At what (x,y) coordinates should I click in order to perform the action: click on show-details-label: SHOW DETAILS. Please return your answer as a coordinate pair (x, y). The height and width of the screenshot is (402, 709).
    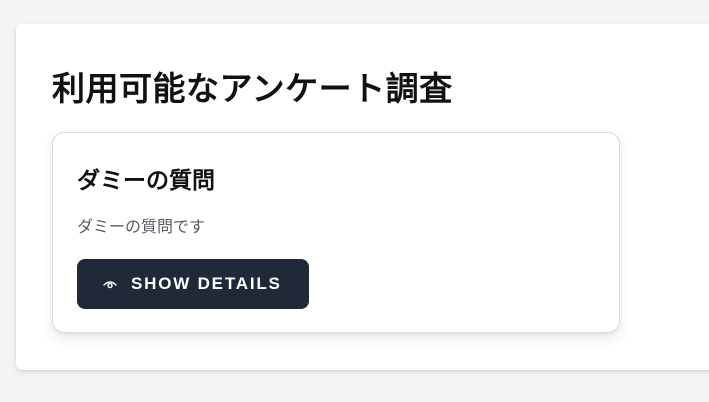
    Looking at the image, I should click on (206, 283).